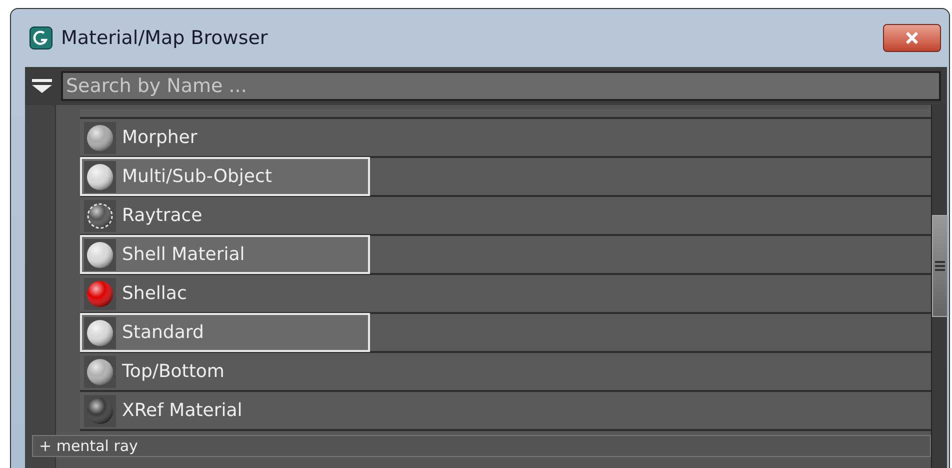 This screenshot has width=952, height=468. What do you see at coordinates (225, 176) in the screenshot?
I see `material-item: Multi/Sub-Object` at bounding box center [225, 176].